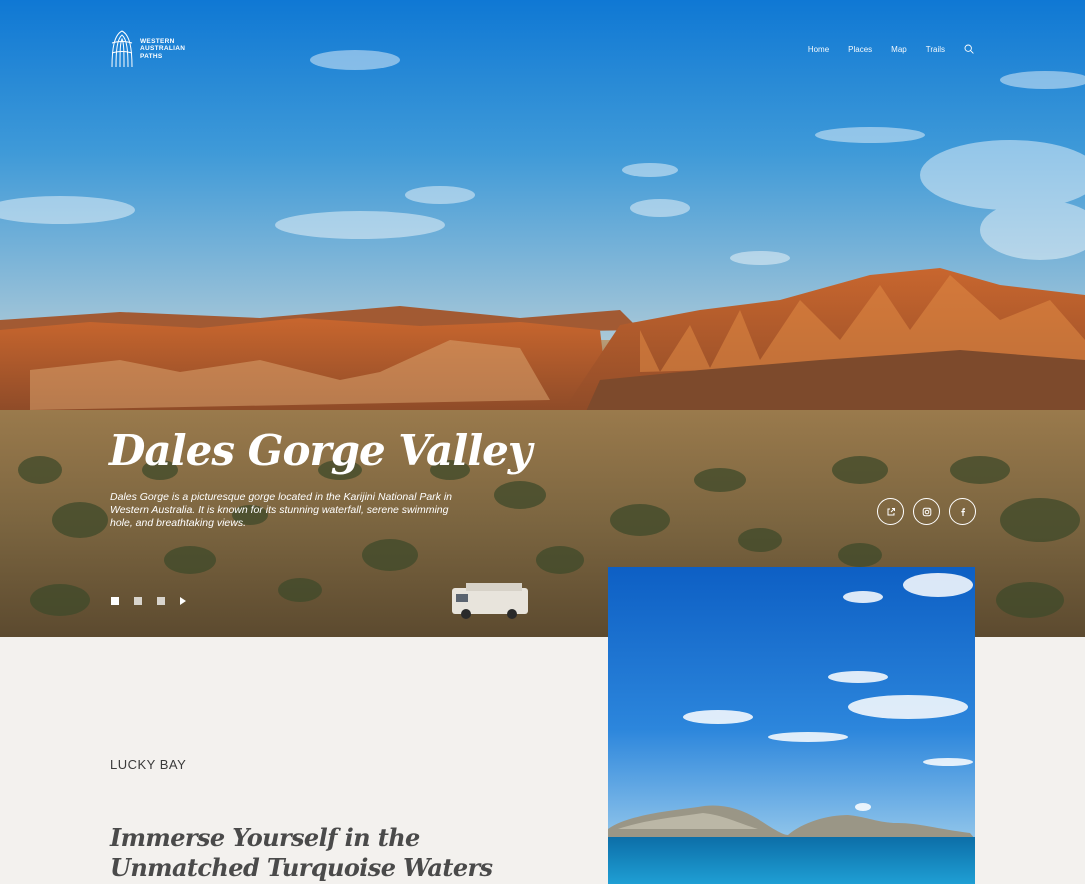  I want to click on play-icon, so click(183, 601).